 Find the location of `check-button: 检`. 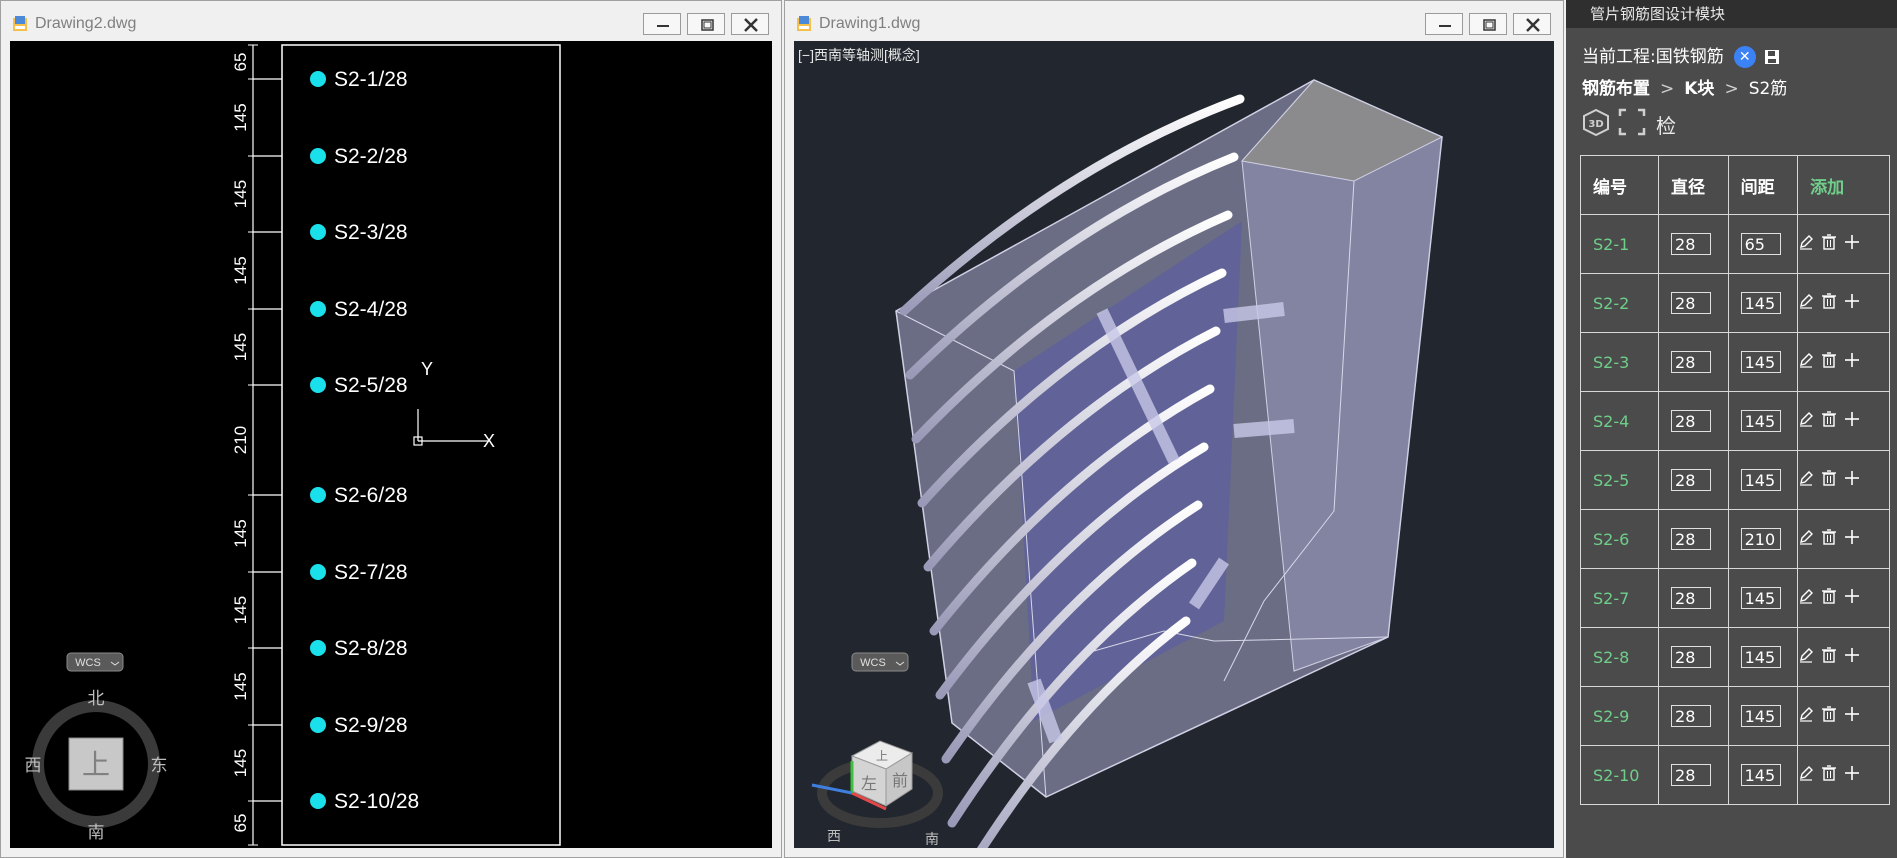

check-button: 检 is located at coordinates (1666, 124).